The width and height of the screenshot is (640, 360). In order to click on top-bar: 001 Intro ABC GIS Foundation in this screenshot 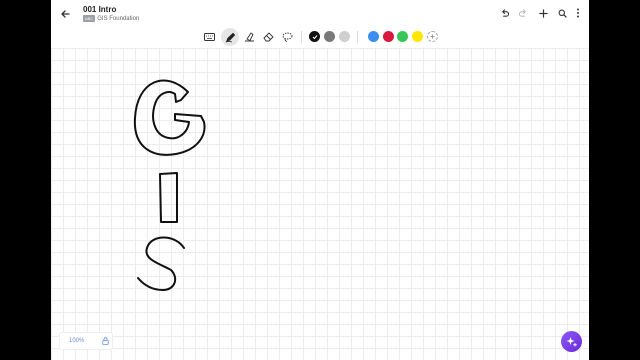, I will do `click(320, 14)`.